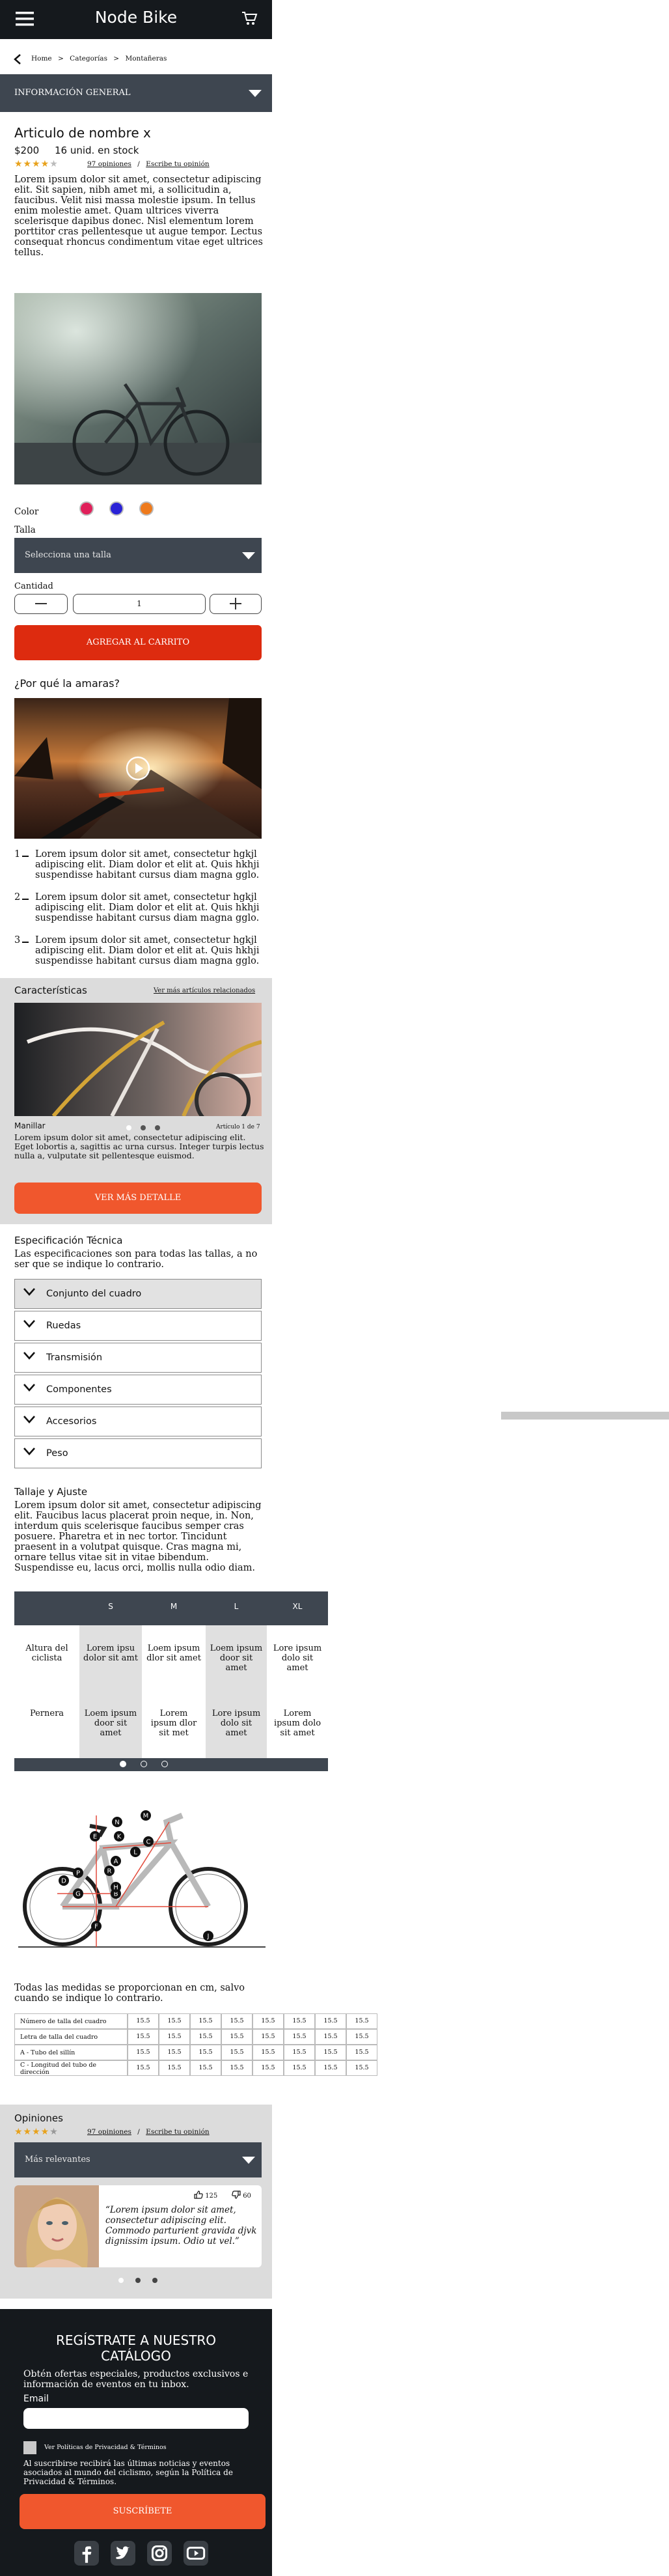  Describe the element at coordinates (138, 643) in the screenshot. I see `add-to-cart-button: AGREGAR AL CARRITO` at that location.